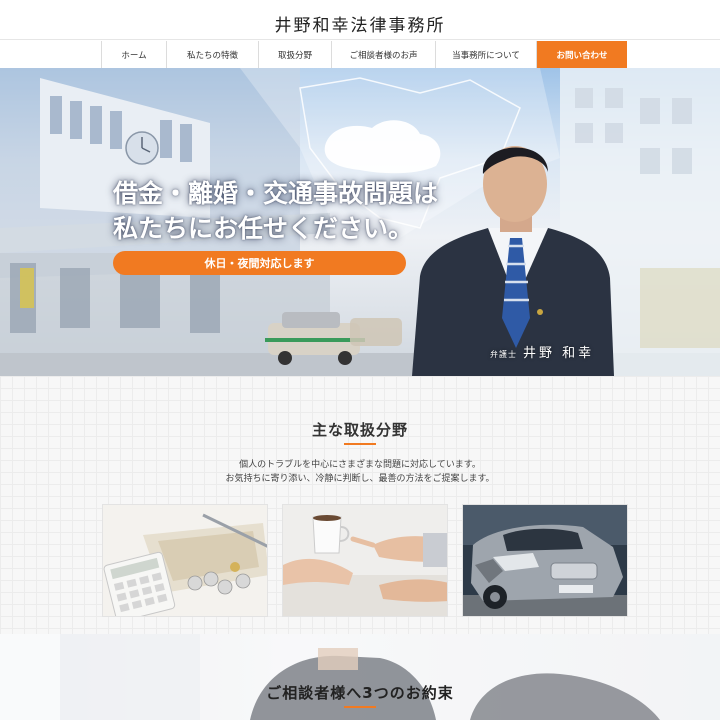  Describe the element at coordinates (540, 312) in the screenshot. I see `lawyer-badge-icon` at that location.